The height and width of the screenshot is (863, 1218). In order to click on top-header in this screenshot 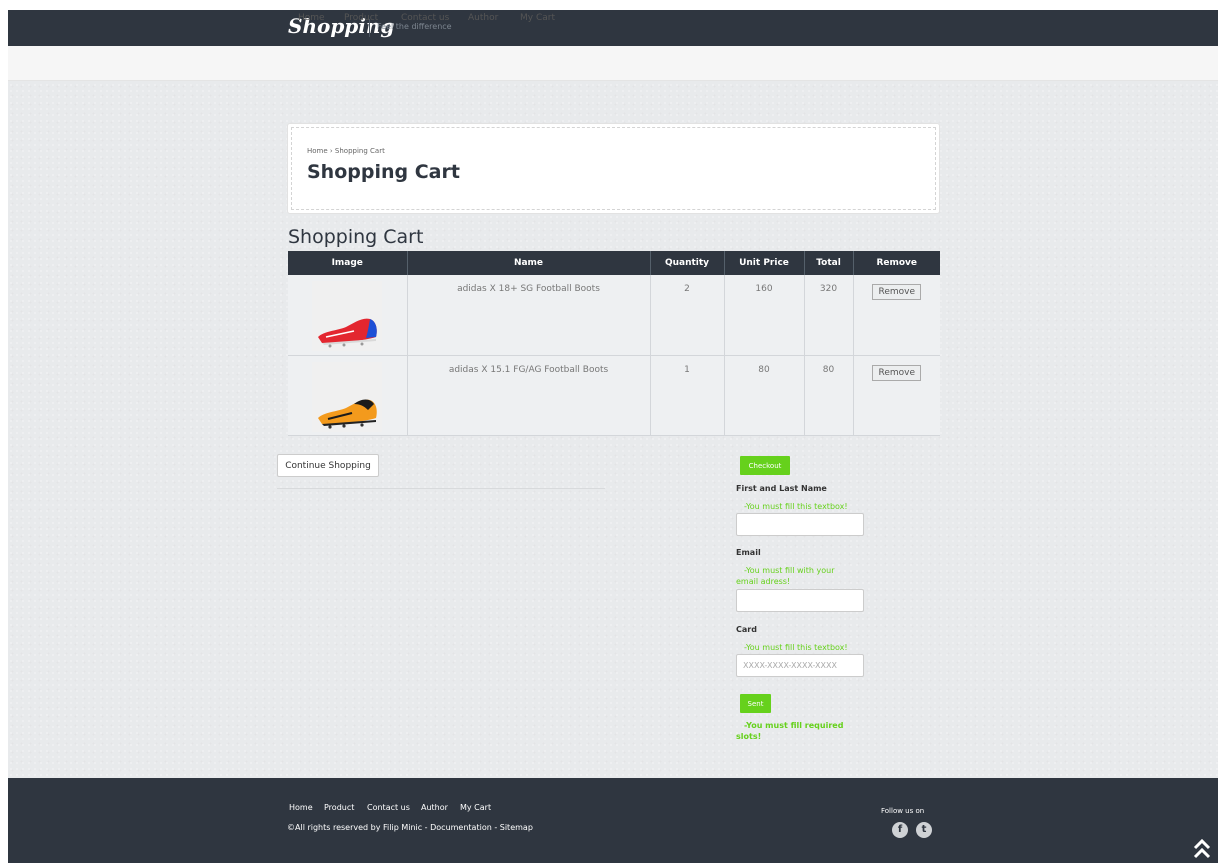, I will do `click(613, 28)`.